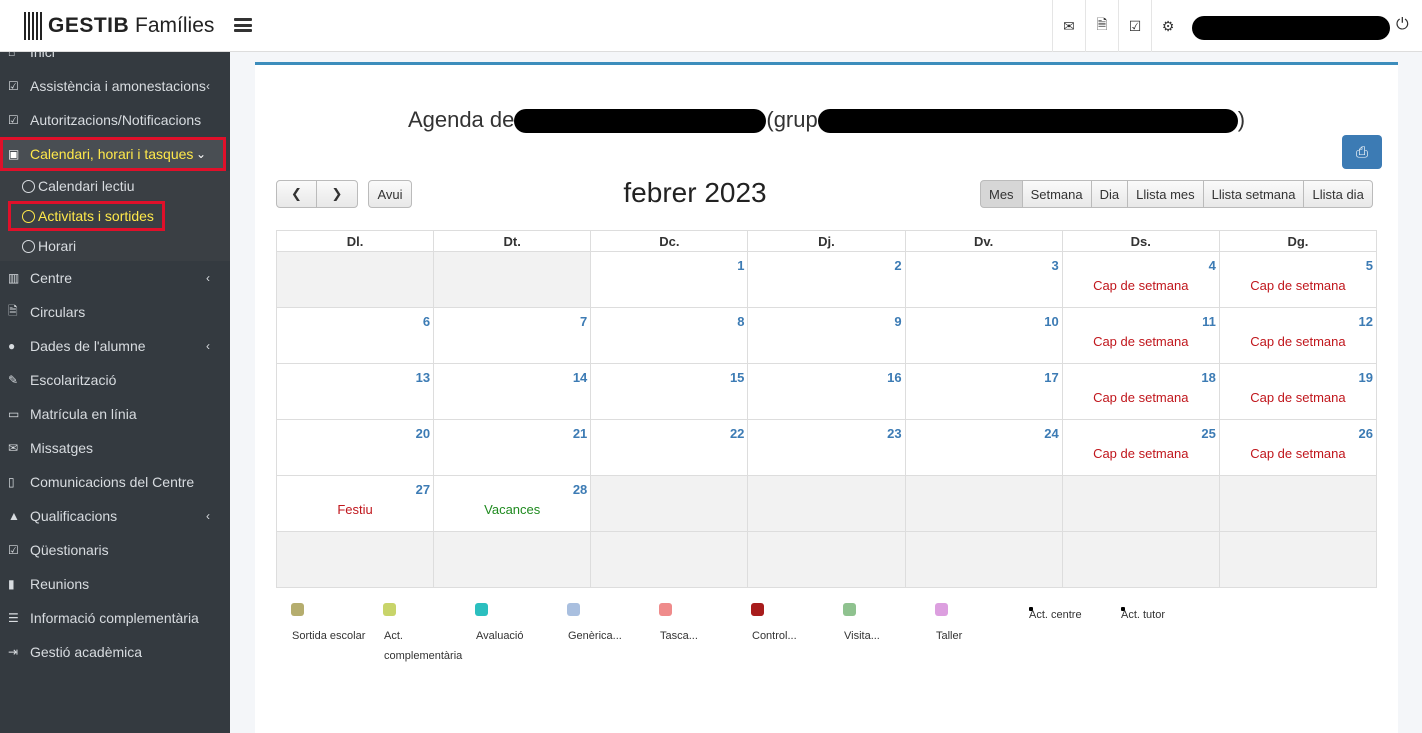 Image resolution: width=1422 pixels, height=733 pixels. Describe the element at coordinates (115, 278) in the screenshot. I see `sidebar-item-centre: ▥ Centre ‹` at that location.